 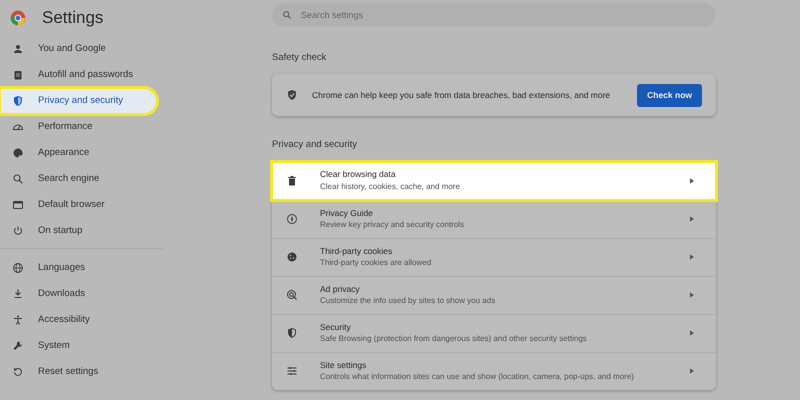 What do you see at coordinates (78, 49) in the screenshot?
I see `sidebar-item: You and Google` at bounding box center [78, 49].